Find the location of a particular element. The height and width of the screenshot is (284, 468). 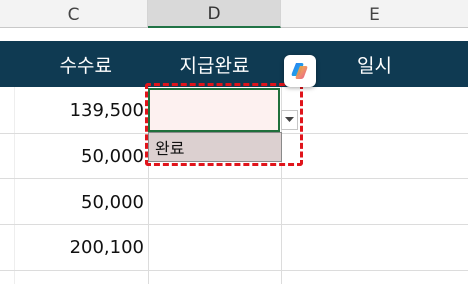

fee-cell-3: 50,000 is located at coordinates (74, 202).